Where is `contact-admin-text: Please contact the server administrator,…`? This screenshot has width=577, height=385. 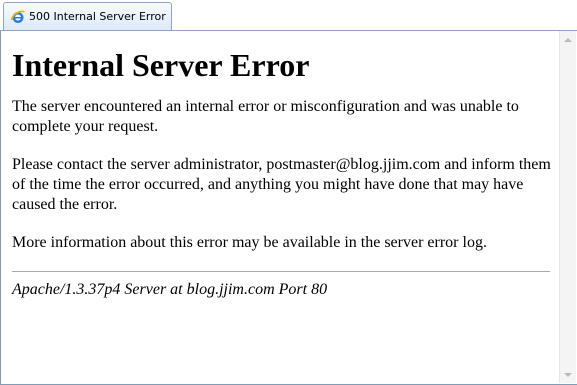 contact-admin-text: Please contact the server administrator,… is located at coordinates (281, 184).